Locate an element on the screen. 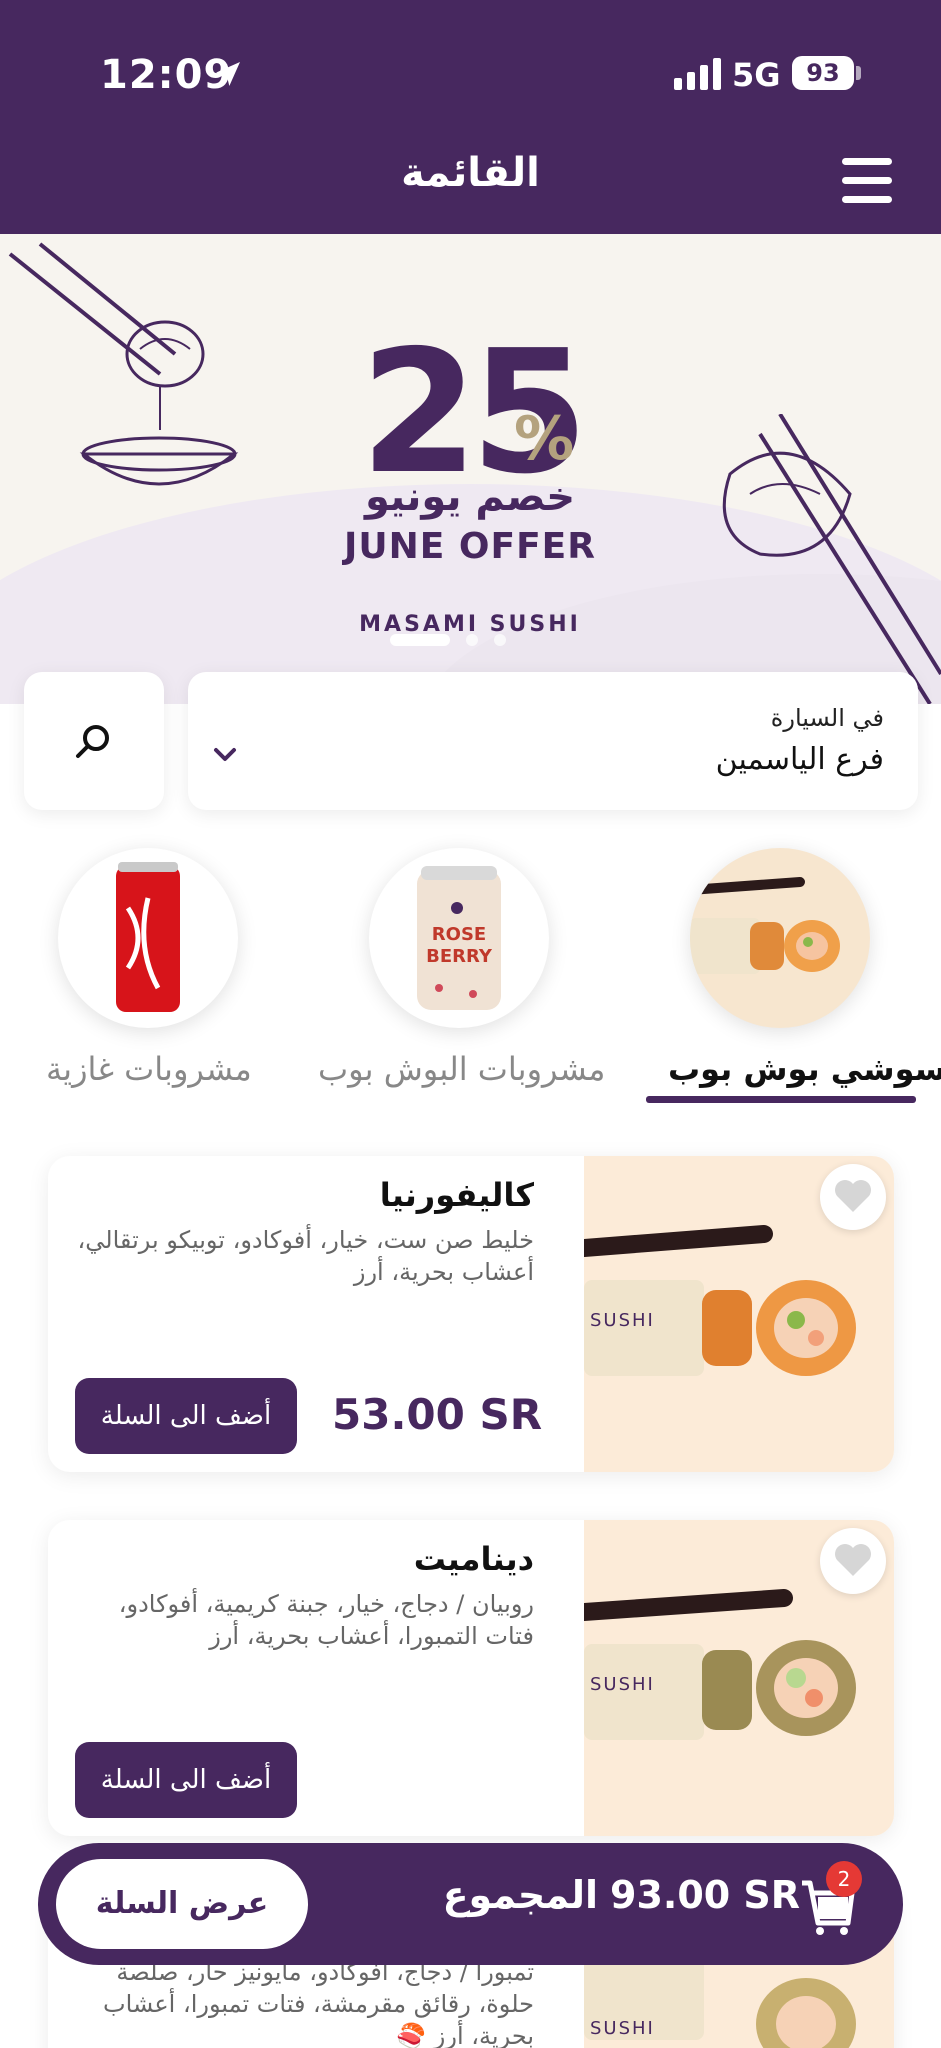  product-title: كاليفورنيا is located at coordinates (456, 1195).